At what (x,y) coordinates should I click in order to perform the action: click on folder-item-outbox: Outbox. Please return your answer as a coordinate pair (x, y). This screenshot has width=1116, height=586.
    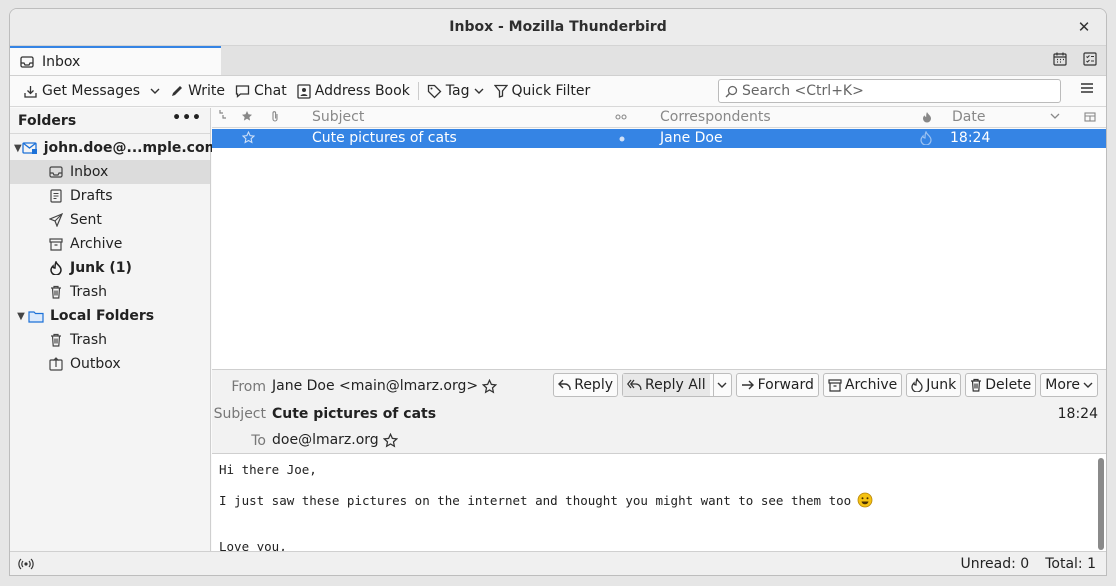
    Looking at the image, I should click on (110, 364).